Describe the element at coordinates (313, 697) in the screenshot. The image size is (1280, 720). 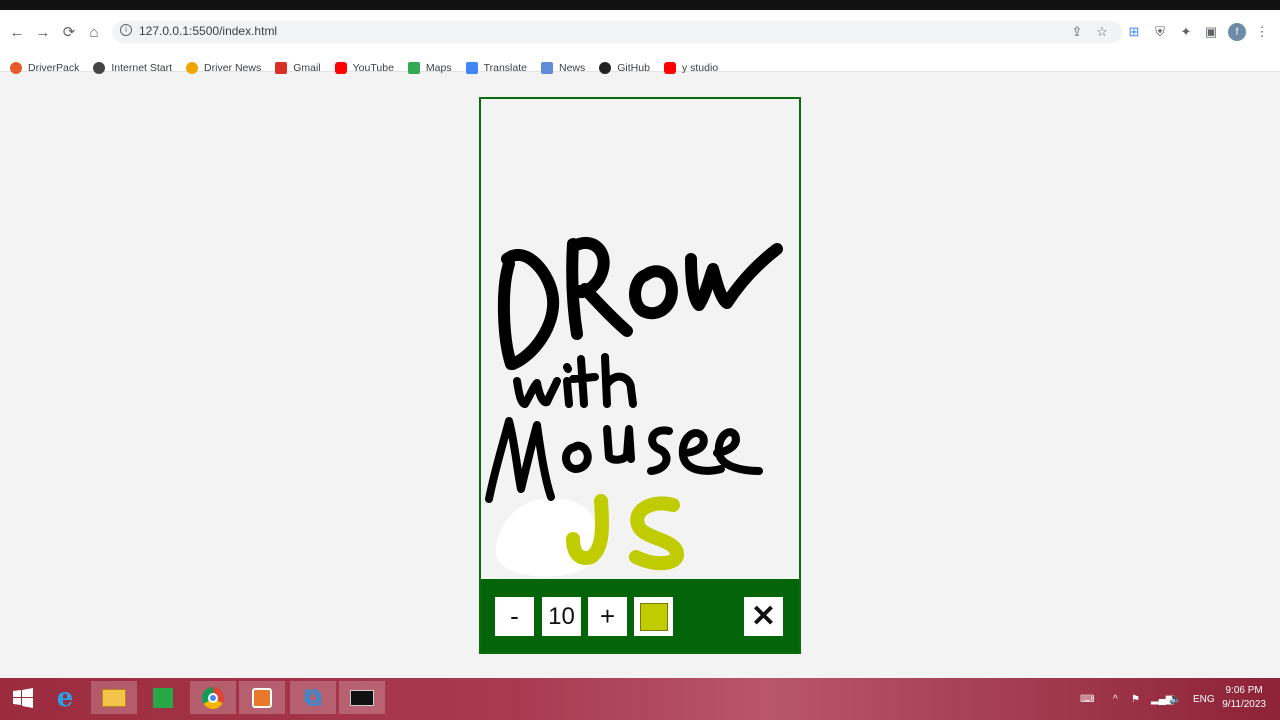
I see `vscode-icon: ⧉` at that location.